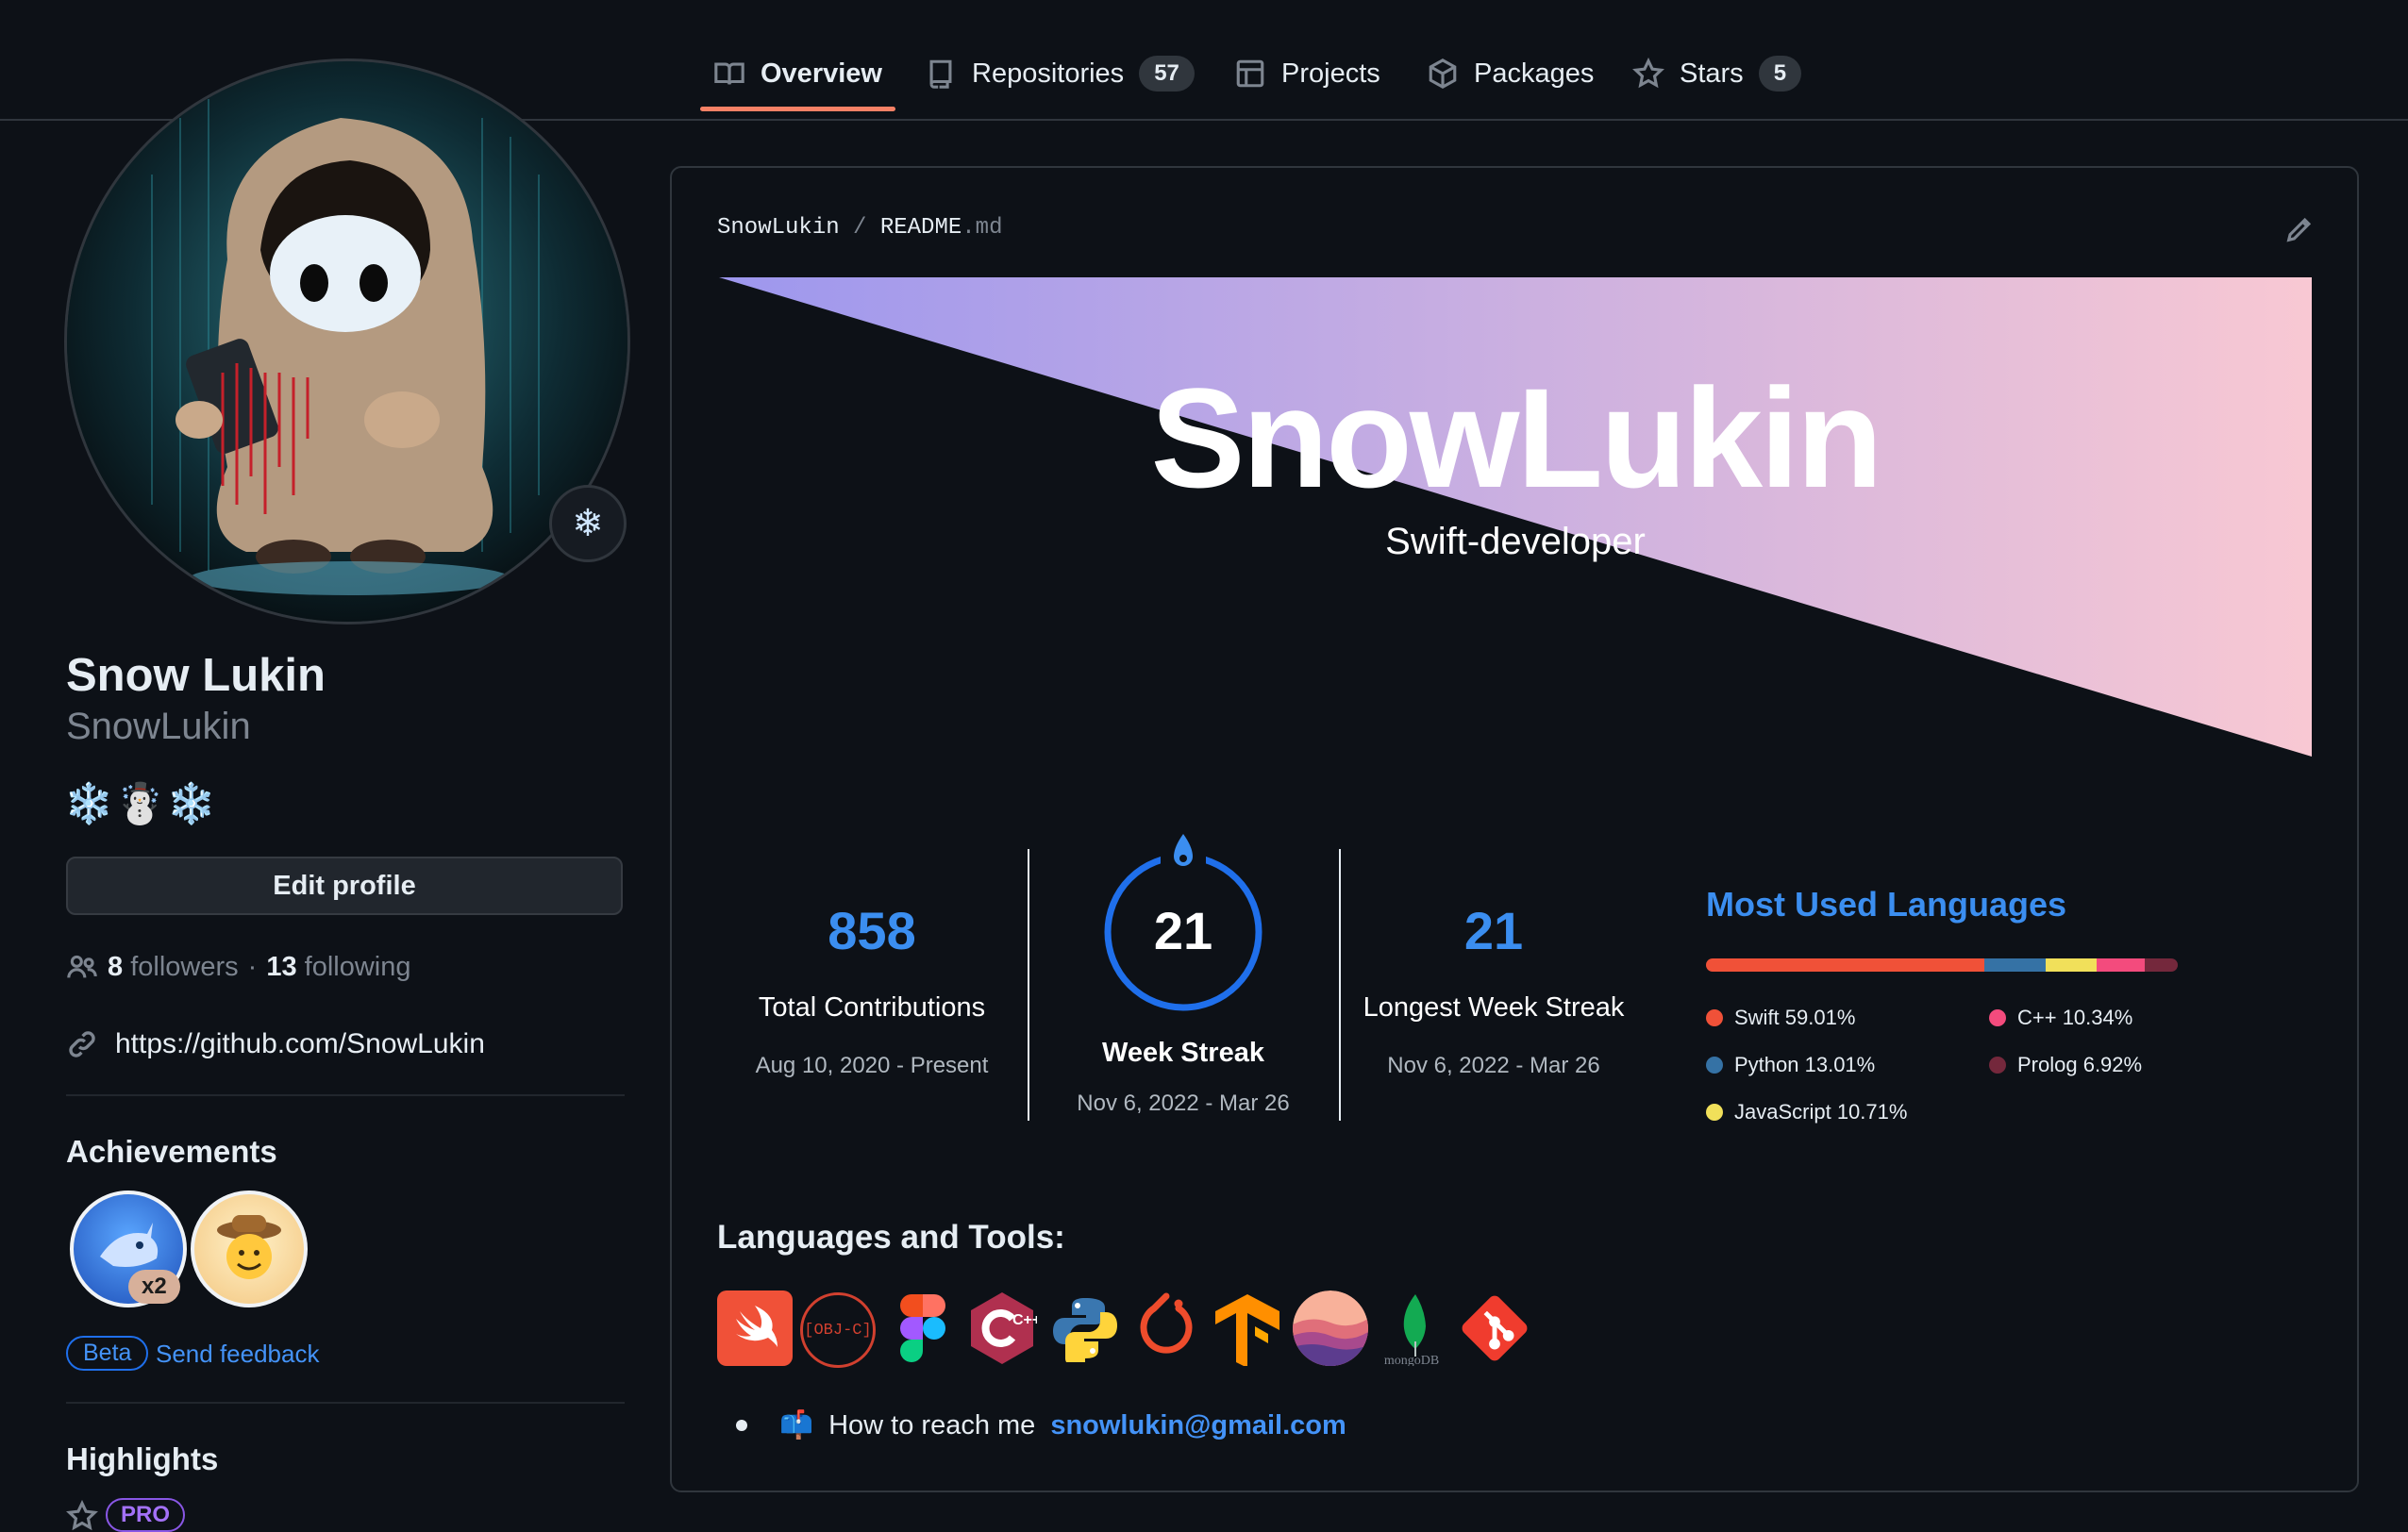  What do you see at coordinates (1330, 73) in the screenshot?
I see `tab-label: Projects` at bounding box center [1330, 73].